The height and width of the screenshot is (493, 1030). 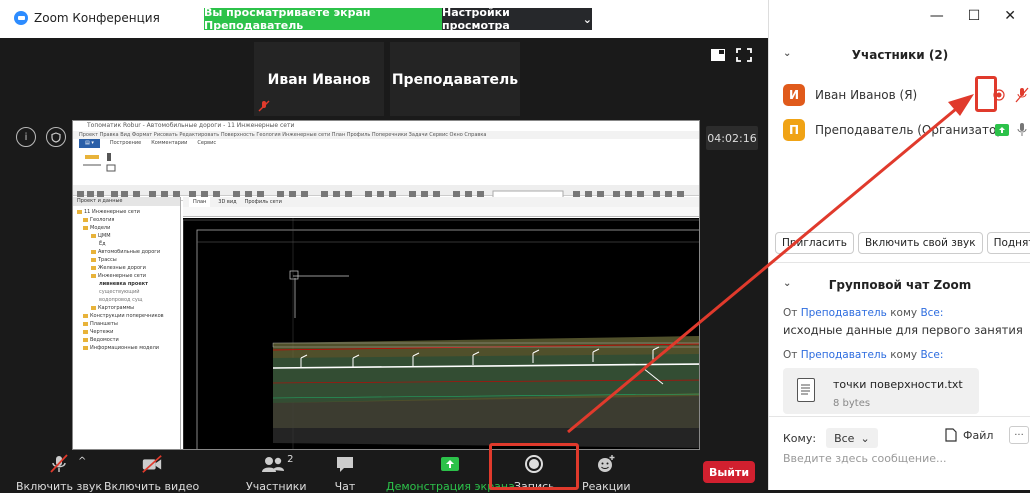 What do you see at coordinates (441, 212) in the screenshot?
I see `view-toolbar` at bounding box center [441, 212].